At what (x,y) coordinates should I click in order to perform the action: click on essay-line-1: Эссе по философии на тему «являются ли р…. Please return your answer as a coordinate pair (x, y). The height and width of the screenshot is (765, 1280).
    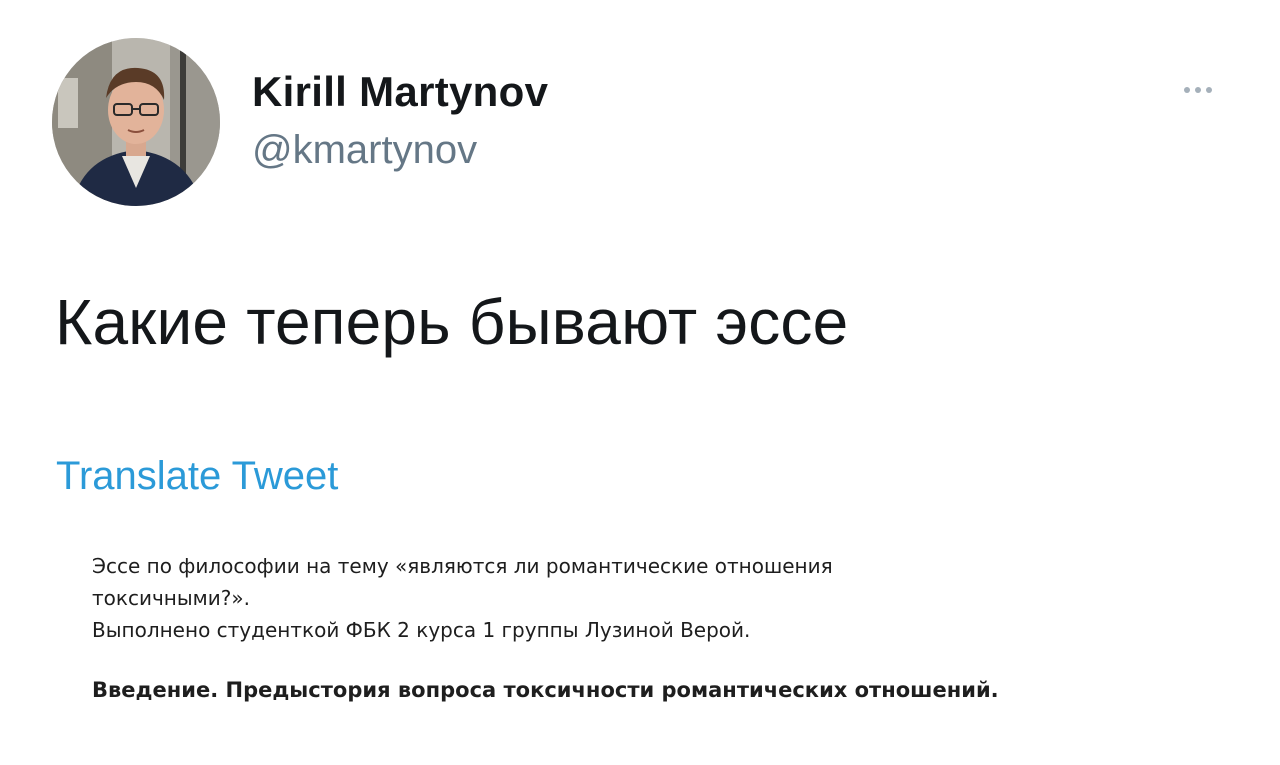
    Looking at the image, I should click on (462, 566).